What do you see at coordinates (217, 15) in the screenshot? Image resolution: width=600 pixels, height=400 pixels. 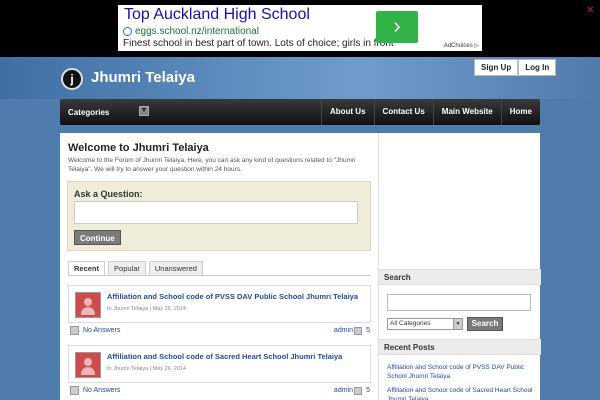 I see `ad-title: Top Auckland High School` at bounding box center [217, 15].